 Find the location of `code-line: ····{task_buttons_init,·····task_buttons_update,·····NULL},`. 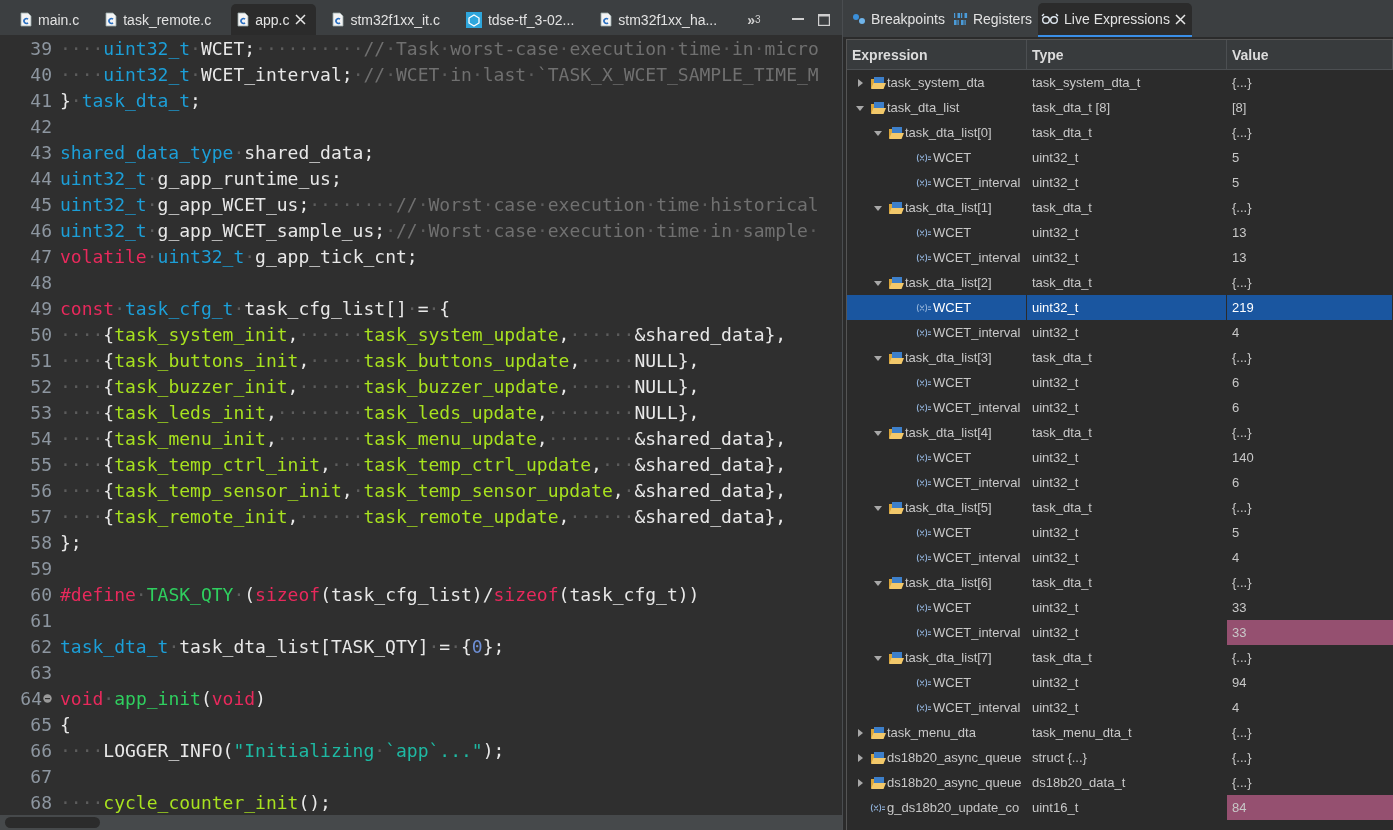

code-line: ····{task_buttons_init,·····task_buttons_update,·····NULL}, is located at coordinates (380, 360).